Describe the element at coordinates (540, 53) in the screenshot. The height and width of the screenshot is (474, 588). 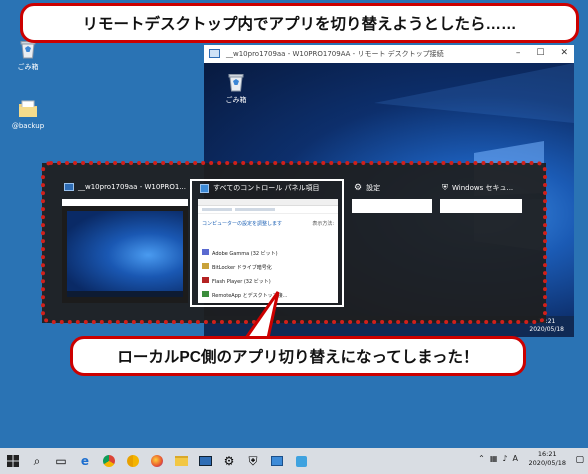
I see `maximize-button: ☐` at that location.